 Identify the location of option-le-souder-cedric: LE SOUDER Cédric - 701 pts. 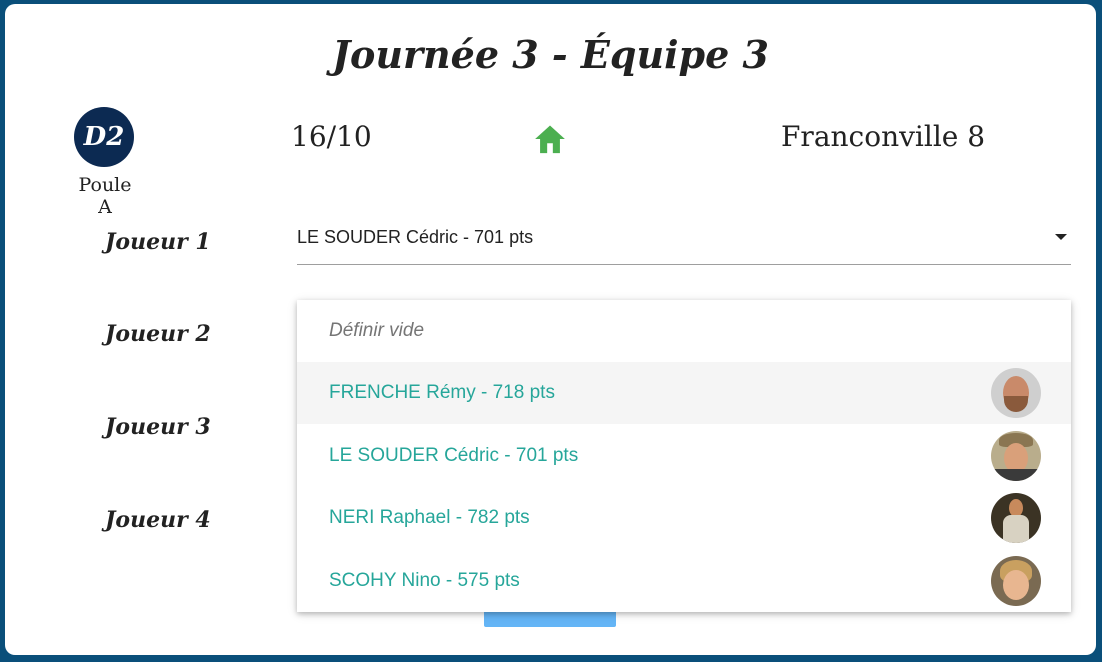
(684, 456).